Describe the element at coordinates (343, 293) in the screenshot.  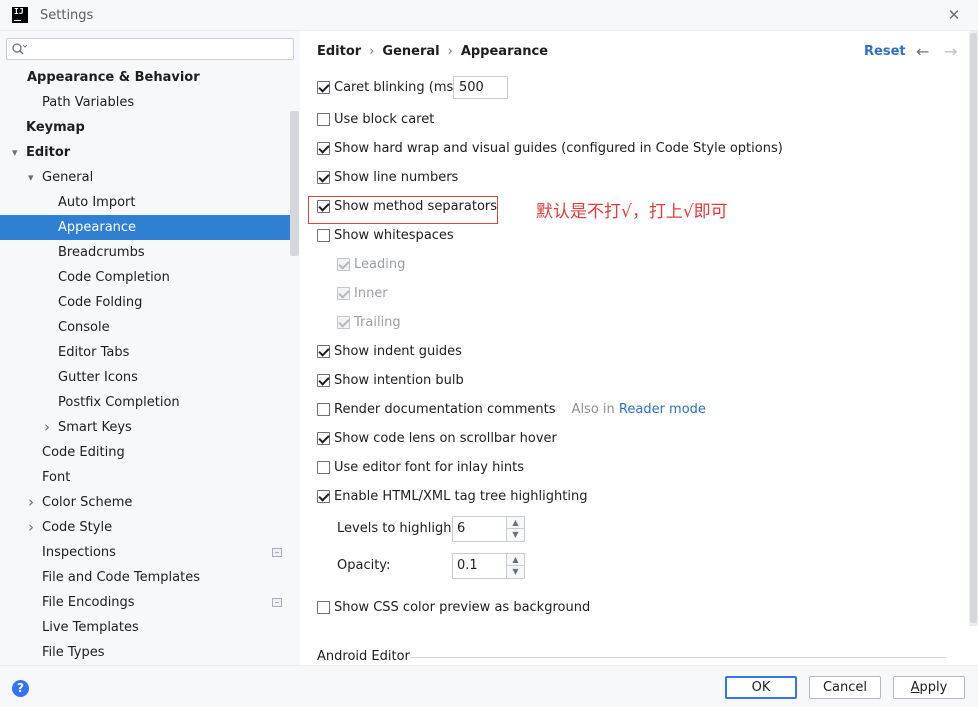
I see `inner-checkbox` at that location.